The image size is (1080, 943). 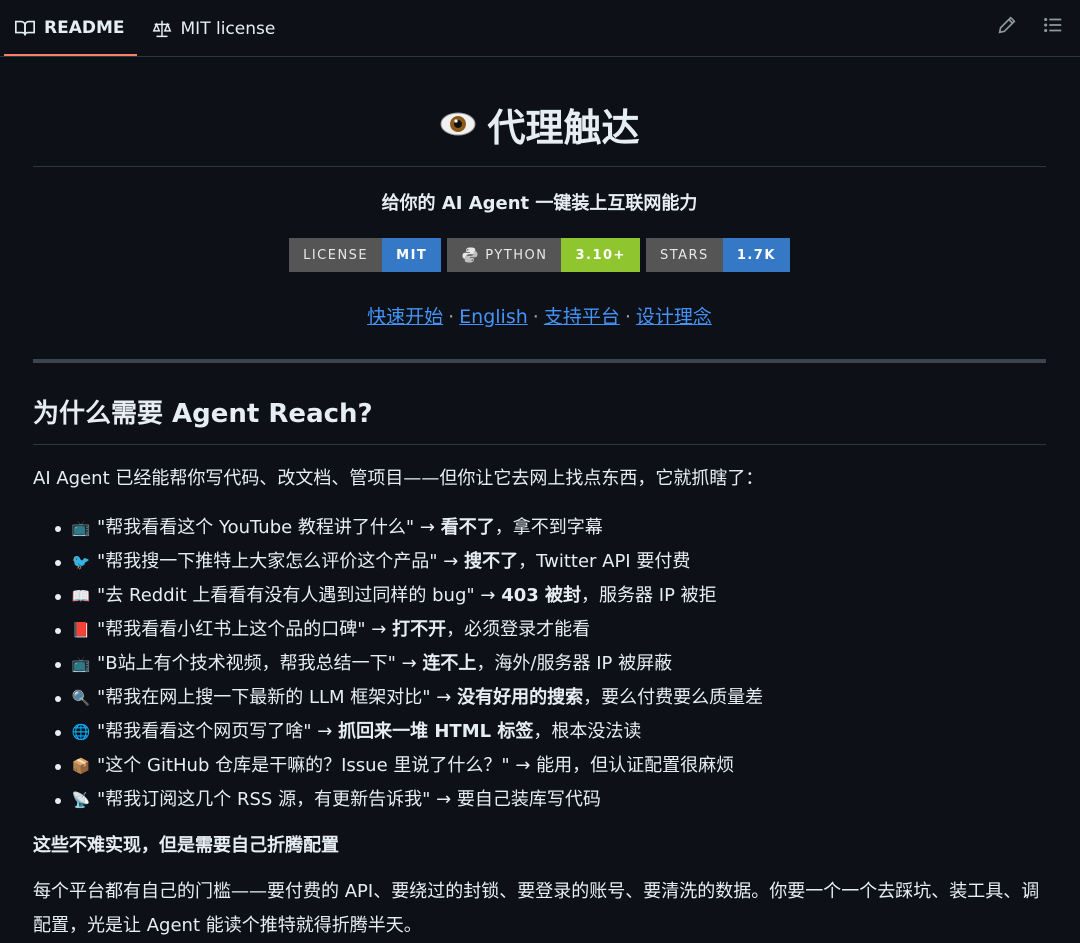 I want to click on scale-icon, so click(x=162, y=29).